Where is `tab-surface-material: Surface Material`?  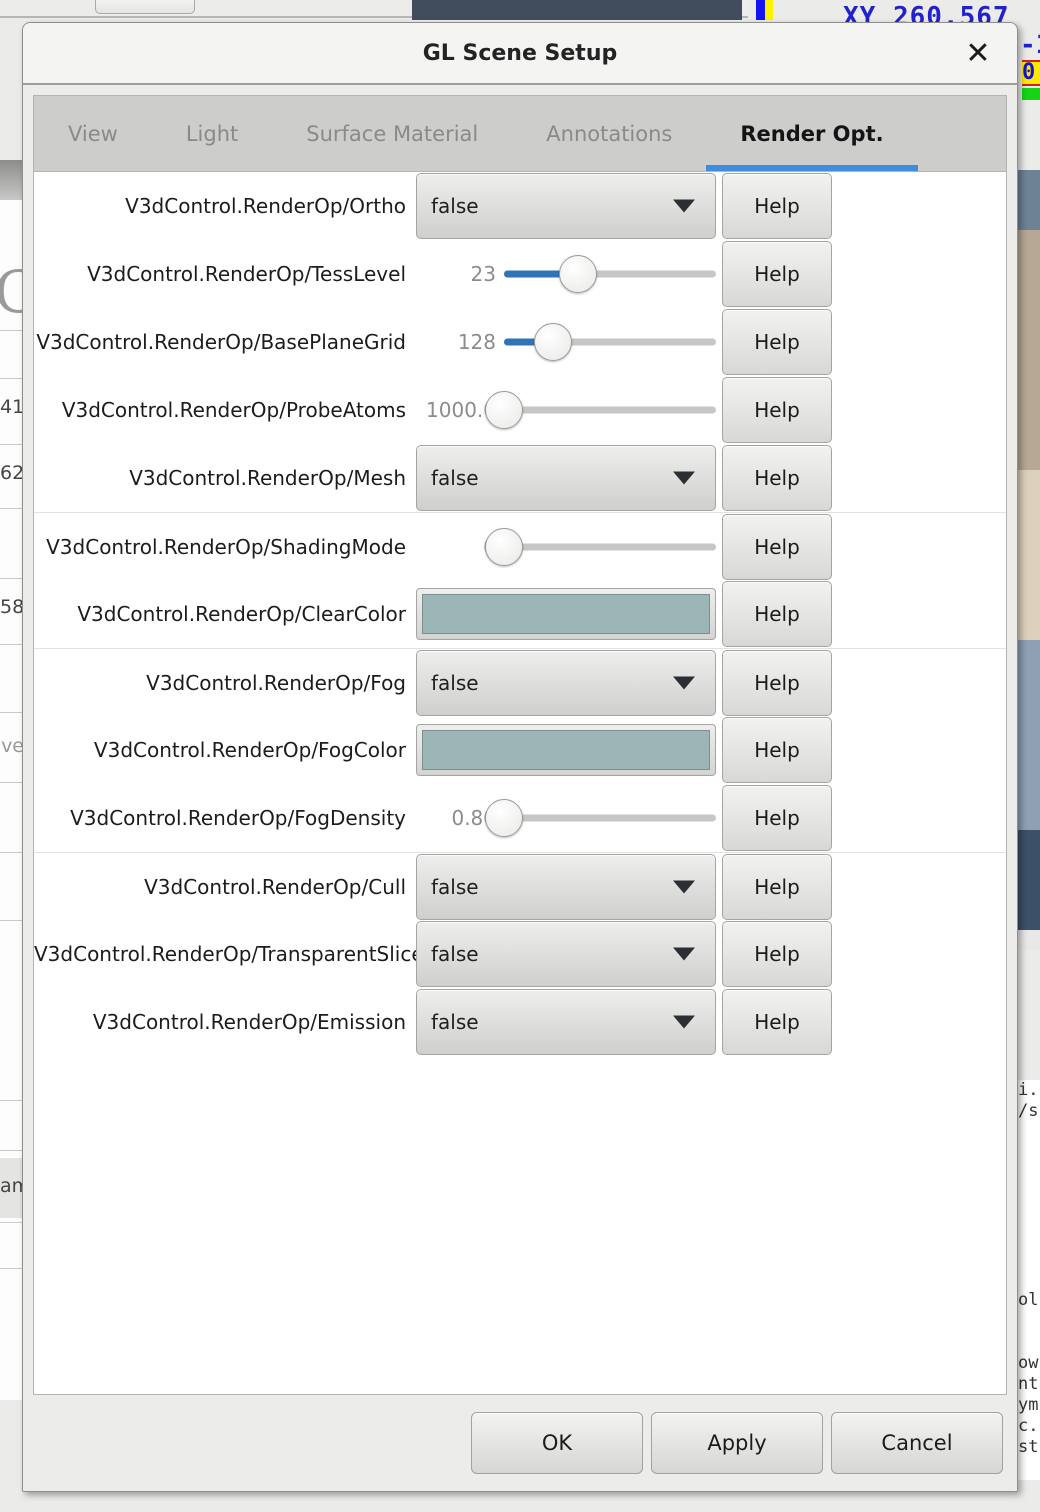 tab-surface-material: Surface Material is located at coordinates (392, 134).